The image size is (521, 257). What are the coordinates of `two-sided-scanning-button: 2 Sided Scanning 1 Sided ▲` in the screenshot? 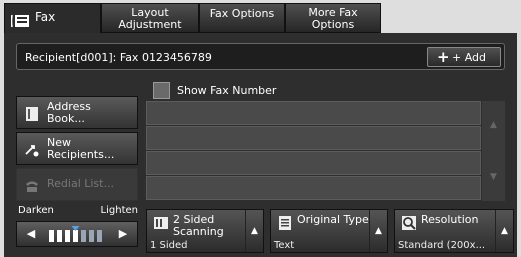 It's located at (205, 231).